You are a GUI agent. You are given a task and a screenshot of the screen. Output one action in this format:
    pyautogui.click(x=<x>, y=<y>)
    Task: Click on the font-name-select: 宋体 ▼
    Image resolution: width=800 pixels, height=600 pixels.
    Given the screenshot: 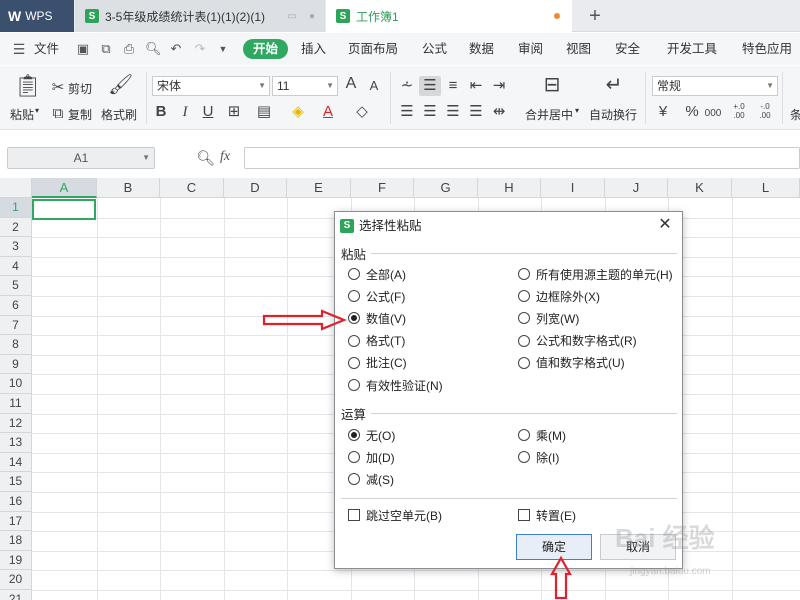 What is the action you would take?
    pyautogui.click(x=211, y=86)
    